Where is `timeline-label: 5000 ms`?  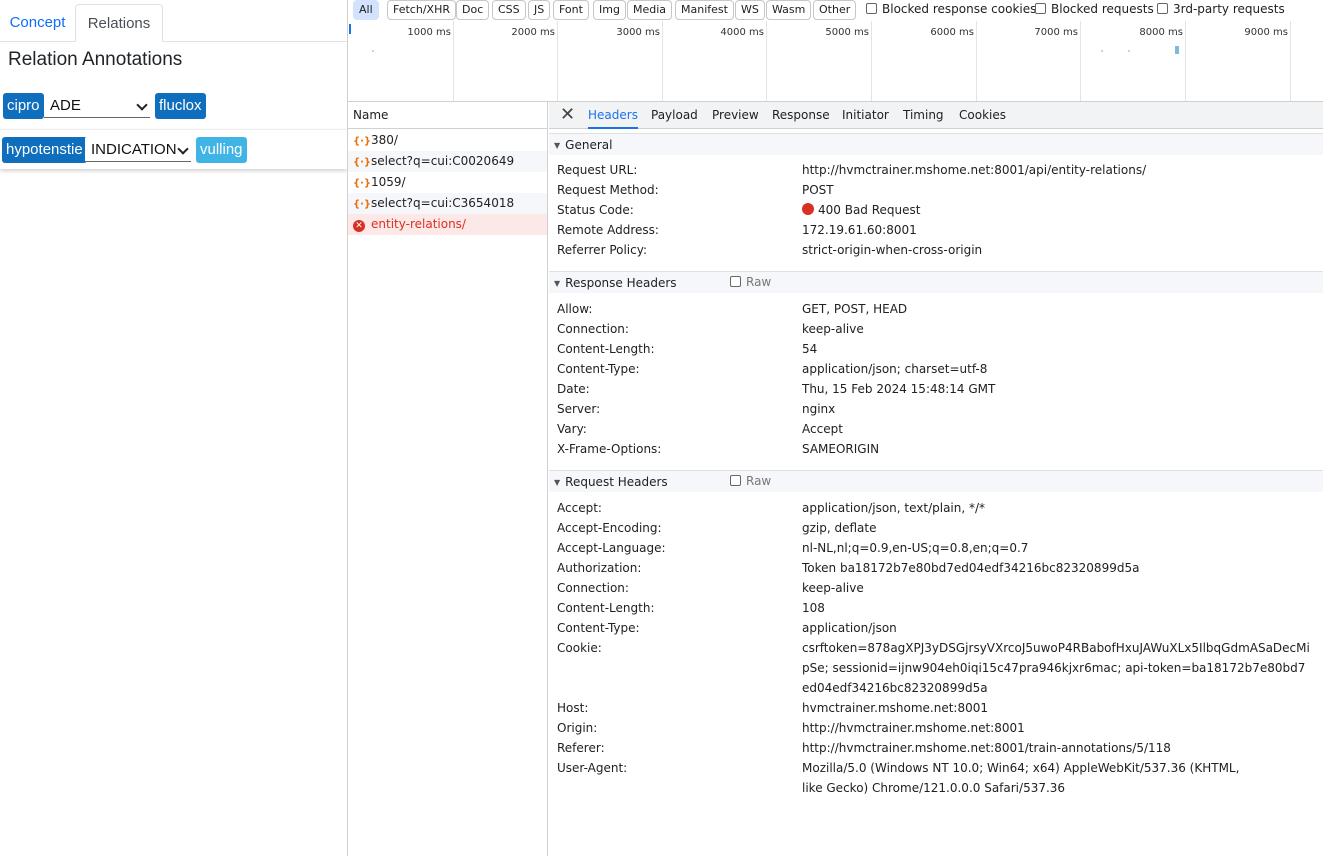 timeline-label: 5000 ms is located at coordinates (847, 32).